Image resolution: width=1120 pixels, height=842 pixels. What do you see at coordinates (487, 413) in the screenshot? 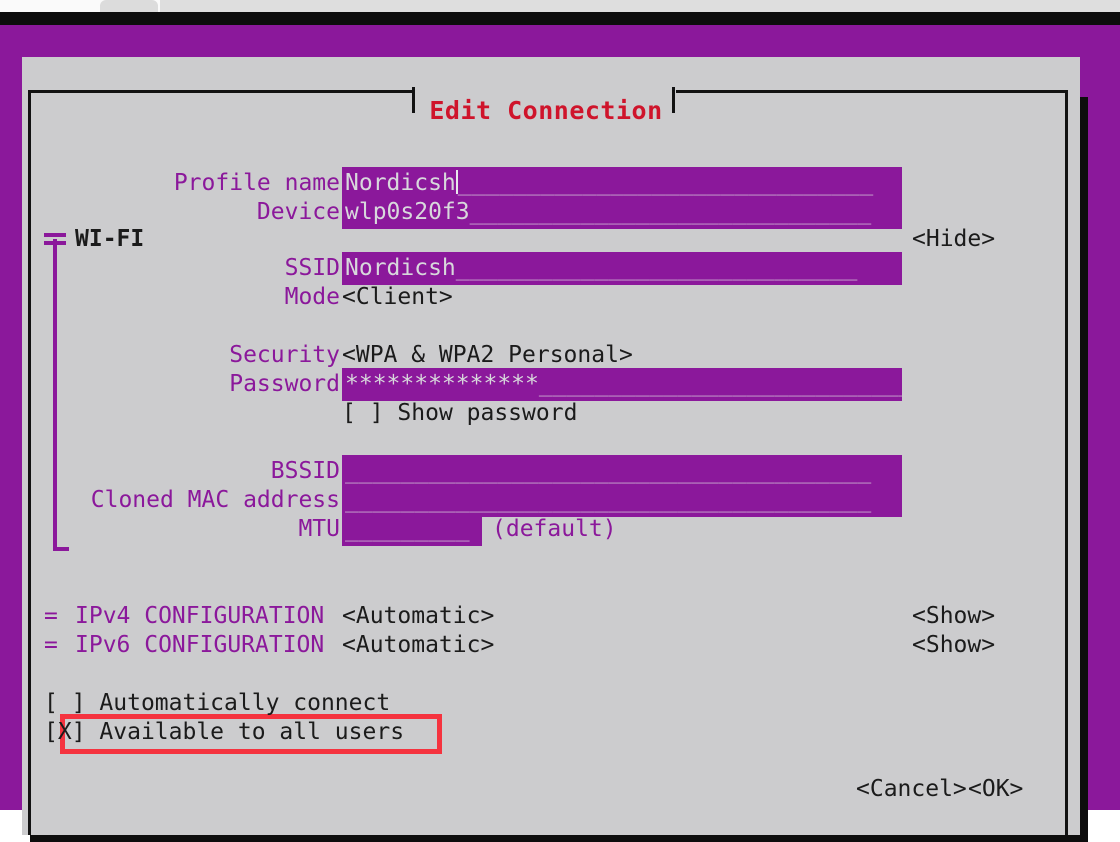
I see `show-password-label: Show password` at bounding box center [487, 413].